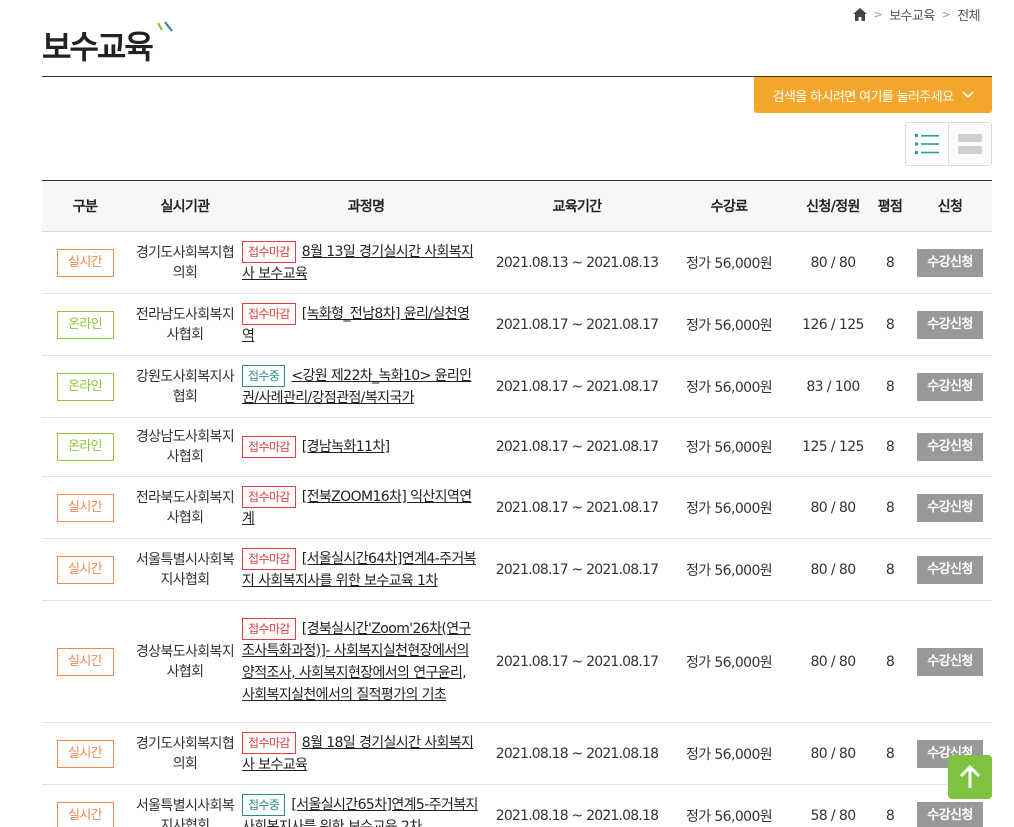 The image size is (1014, 827). I want to click on org-cell: 전라북도사회복지사협회, so click(185, 507).